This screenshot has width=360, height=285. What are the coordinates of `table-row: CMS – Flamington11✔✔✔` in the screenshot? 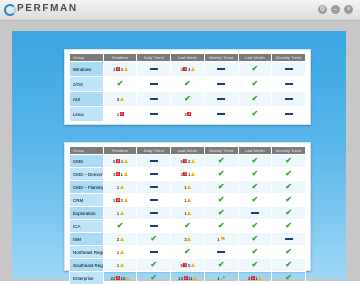 It's located at (187, 187).